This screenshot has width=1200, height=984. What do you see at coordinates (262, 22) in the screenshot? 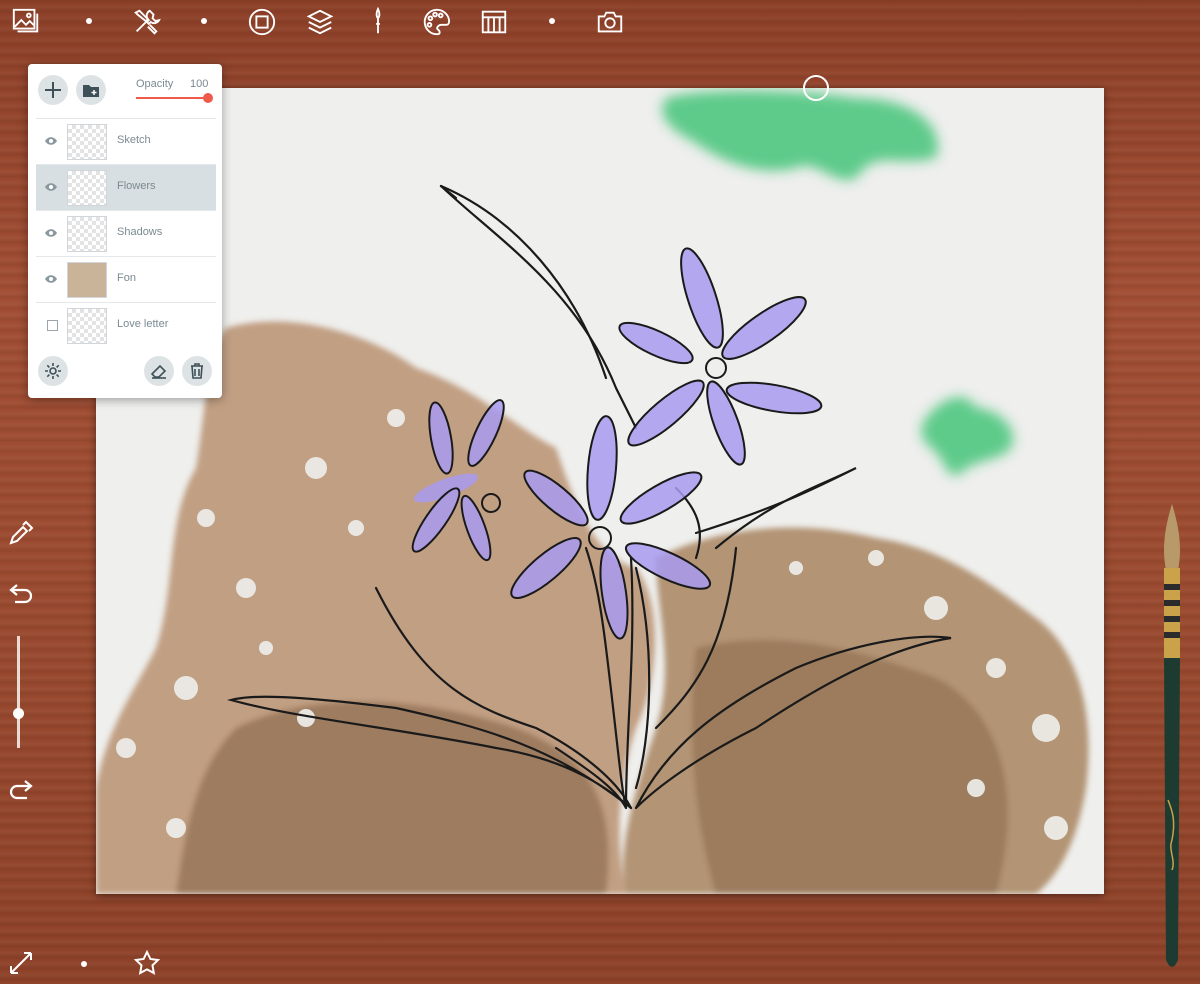
I see `canvas-icon` at bounding box center [262, 22].